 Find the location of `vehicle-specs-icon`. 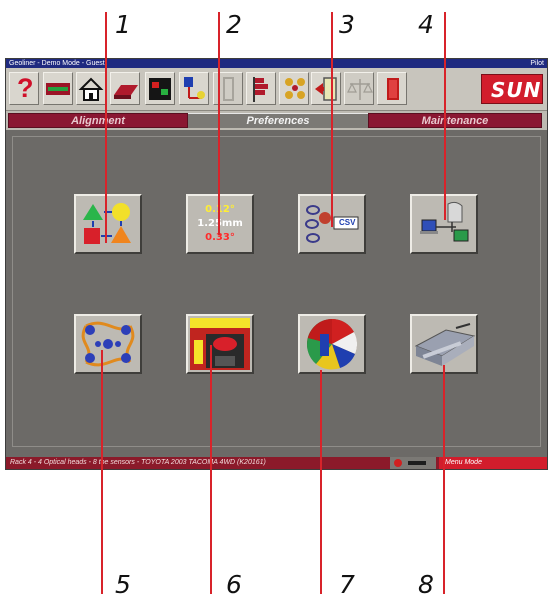

vehicle-specs-icon is located at coordinates (58, 89).